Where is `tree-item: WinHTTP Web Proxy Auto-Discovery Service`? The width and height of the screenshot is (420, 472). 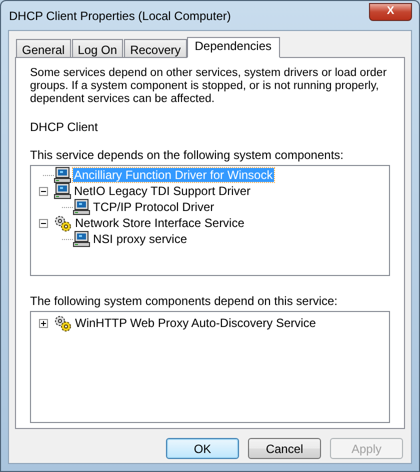 tree-item: WinHTTP Web Proxy Auto-Discovery Service is located at coordinates (195, 323).